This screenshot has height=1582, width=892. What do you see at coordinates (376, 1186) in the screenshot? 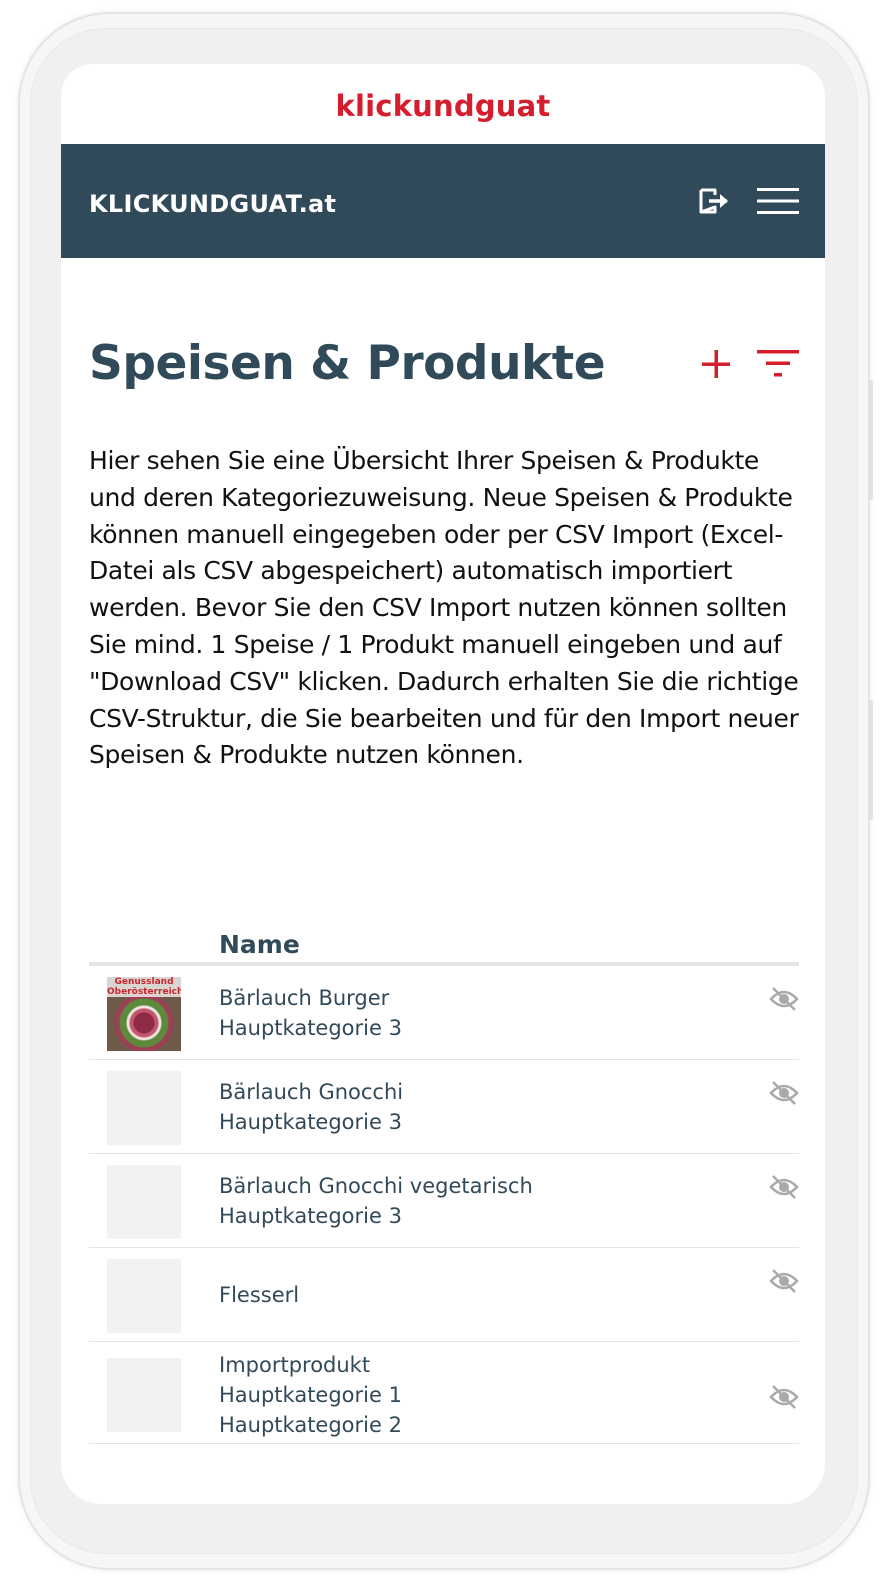
I see `product-name: Bärlauch Gnocchi vegetarisch` at bounding box center [376, 1186].